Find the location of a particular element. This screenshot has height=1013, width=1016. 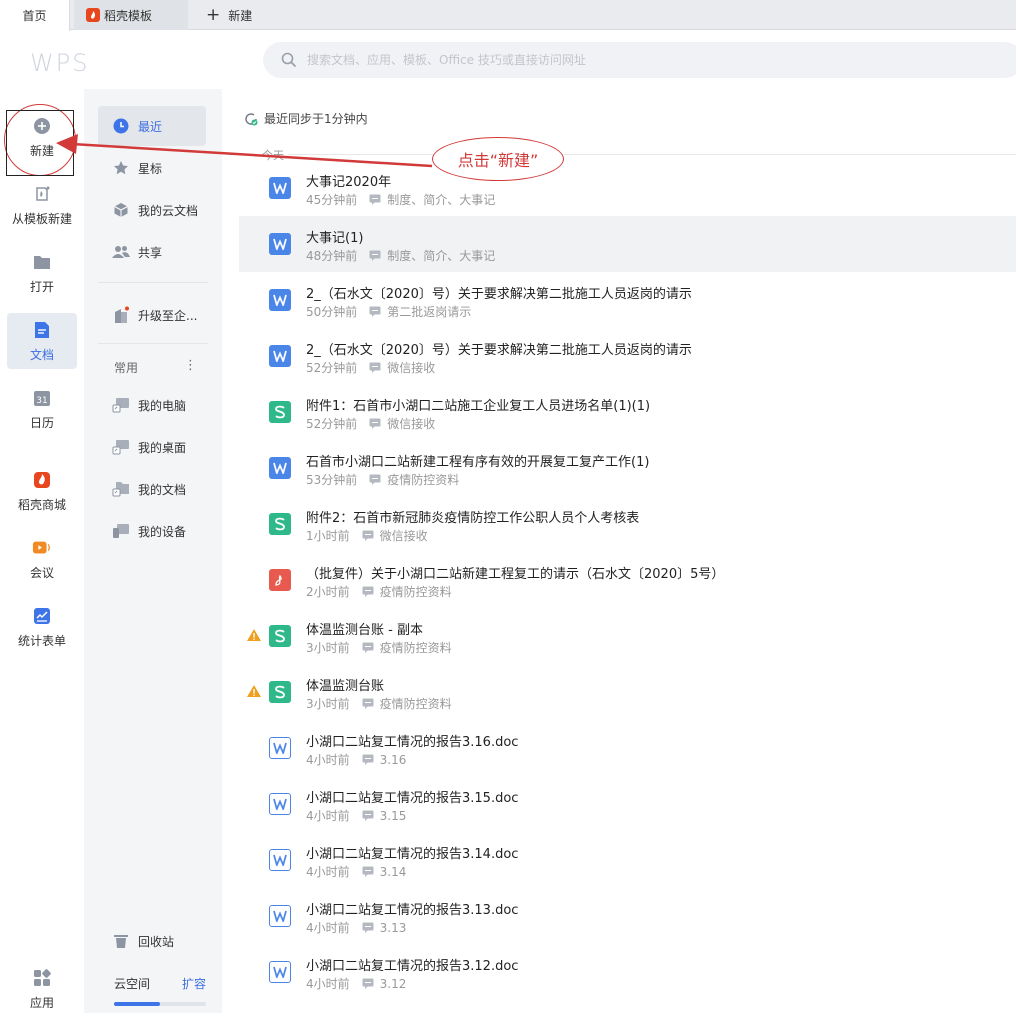

warning-icon is located at coordinates (254, 691).